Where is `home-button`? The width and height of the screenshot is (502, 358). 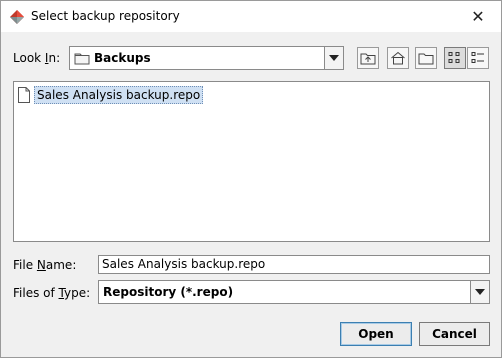 home-button is located at coordinates (398, 58).